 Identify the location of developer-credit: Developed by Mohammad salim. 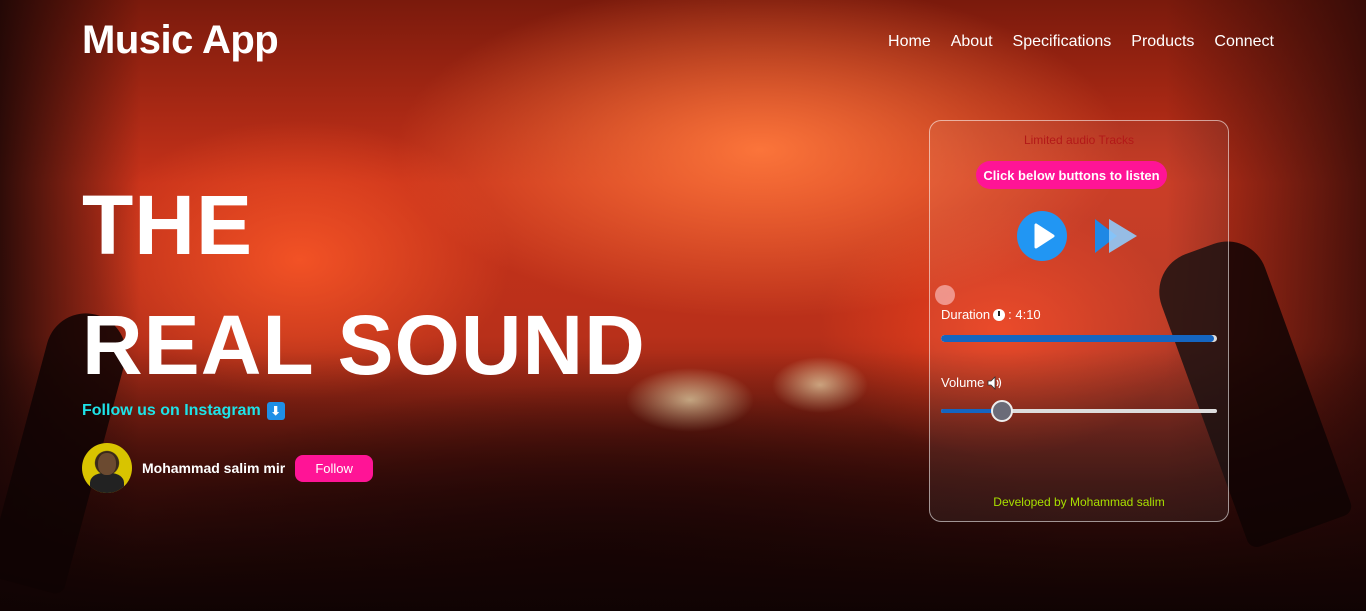
(1079, 502).